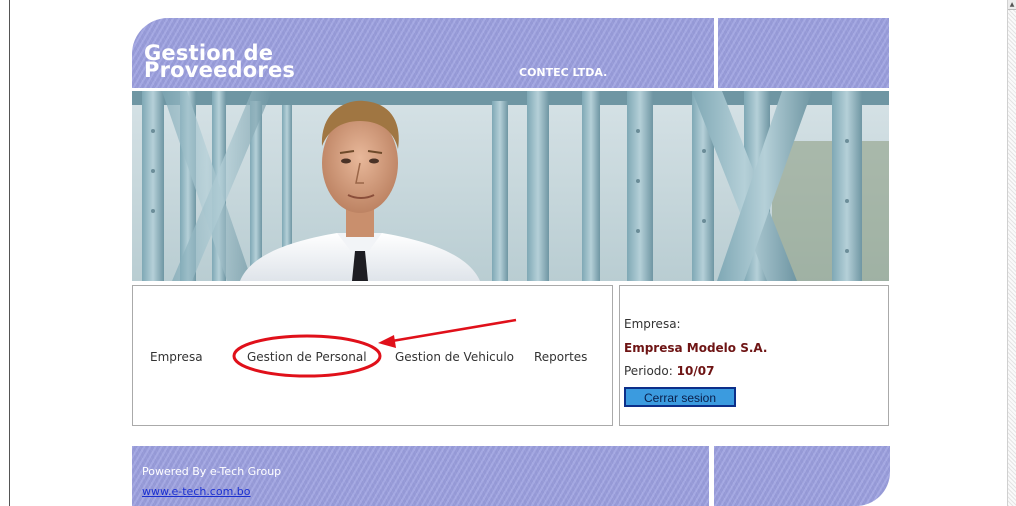  I want to click on period-row: Periodo: 10/07, so click(669, 371).